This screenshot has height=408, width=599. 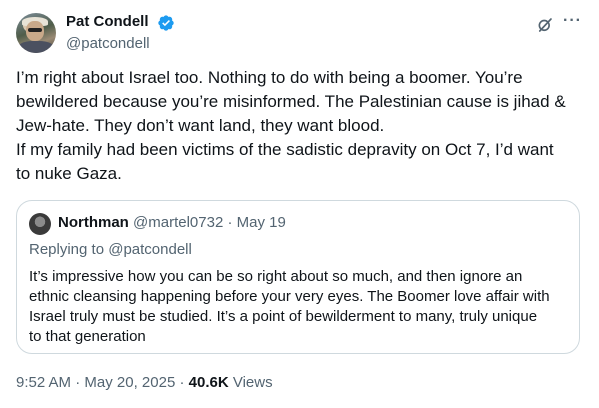 What do you see at coordinates (87, 336) in the screenshot?
I see `quoted-line: to that generation` at bounding box center [87, 336].